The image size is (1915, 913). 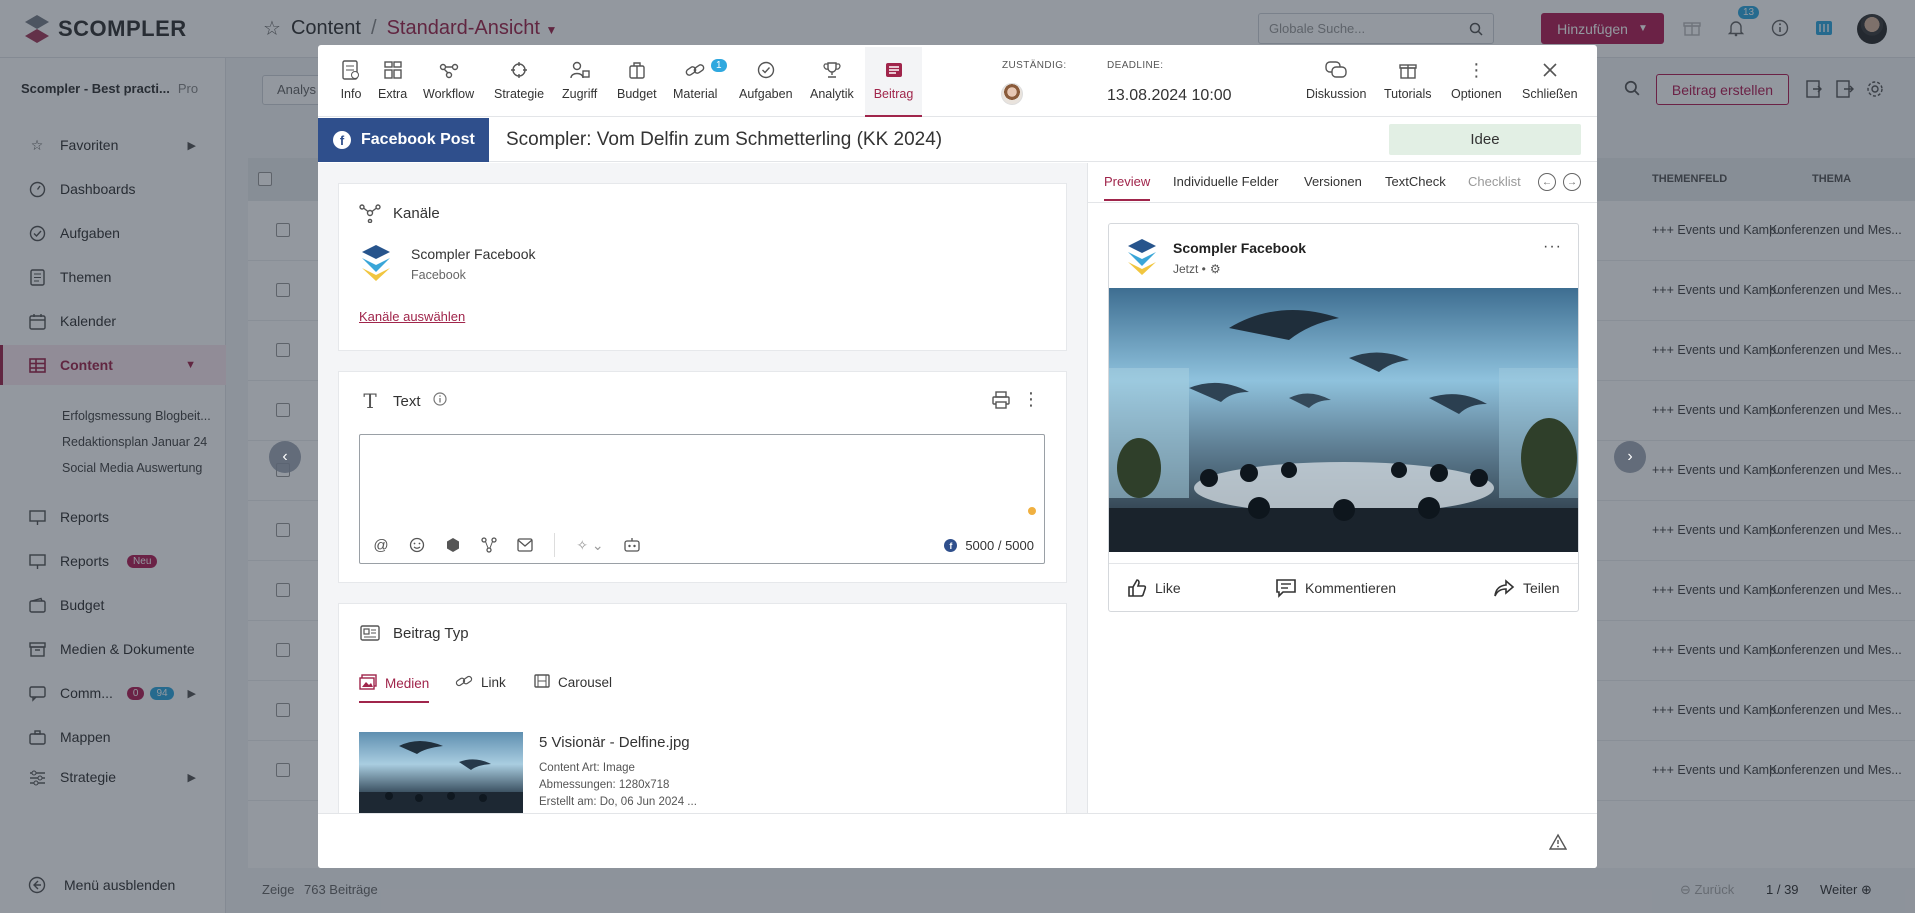 What do you see at coordinates (525, 545) in the screenshot?
I see `envelope-icon` at bounding box center [525, 545].